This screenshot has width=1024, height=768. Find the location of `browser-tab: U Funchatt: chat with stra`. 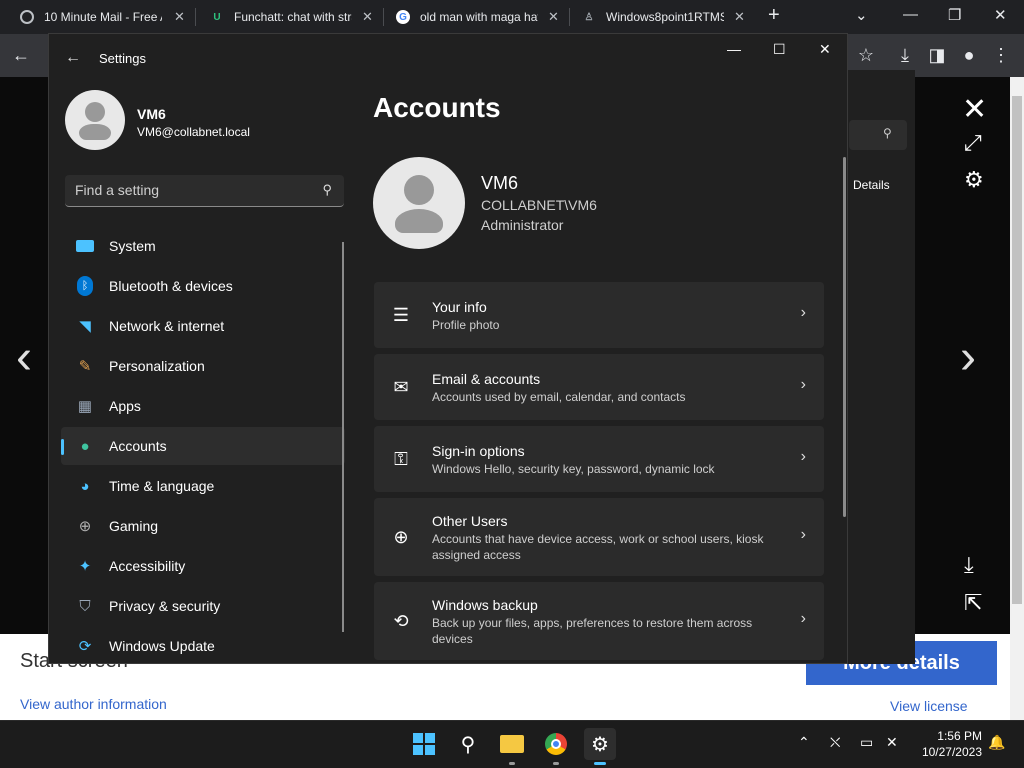

browser-tab: U Funchatt: chat with stra is located at coordinates (281, 17).